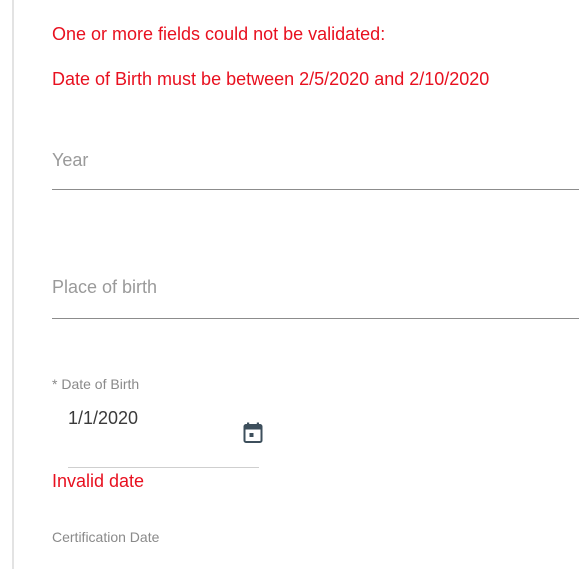  I want to click on place-of-birth-field: Place of birth, so click(315, 299).